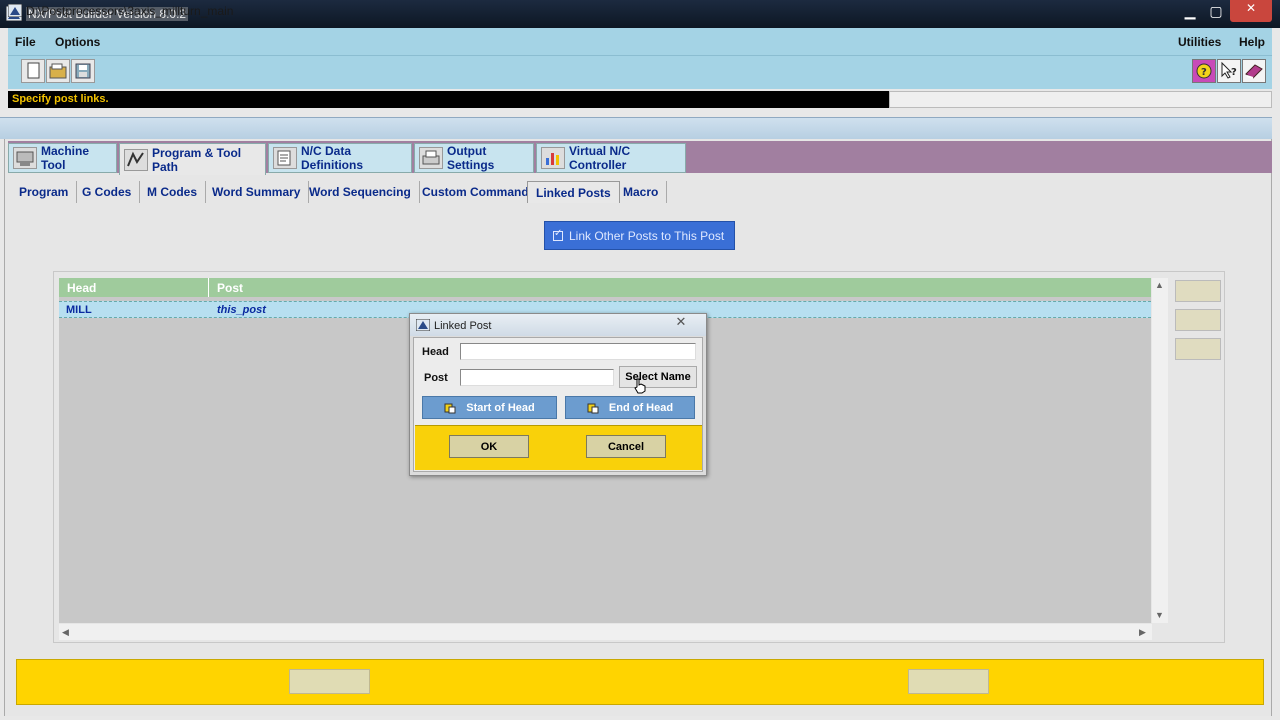  What do you see at coordinates (25, 42) in the screenshot?
I see `menu-file: File` at bounding box center [25, 42].